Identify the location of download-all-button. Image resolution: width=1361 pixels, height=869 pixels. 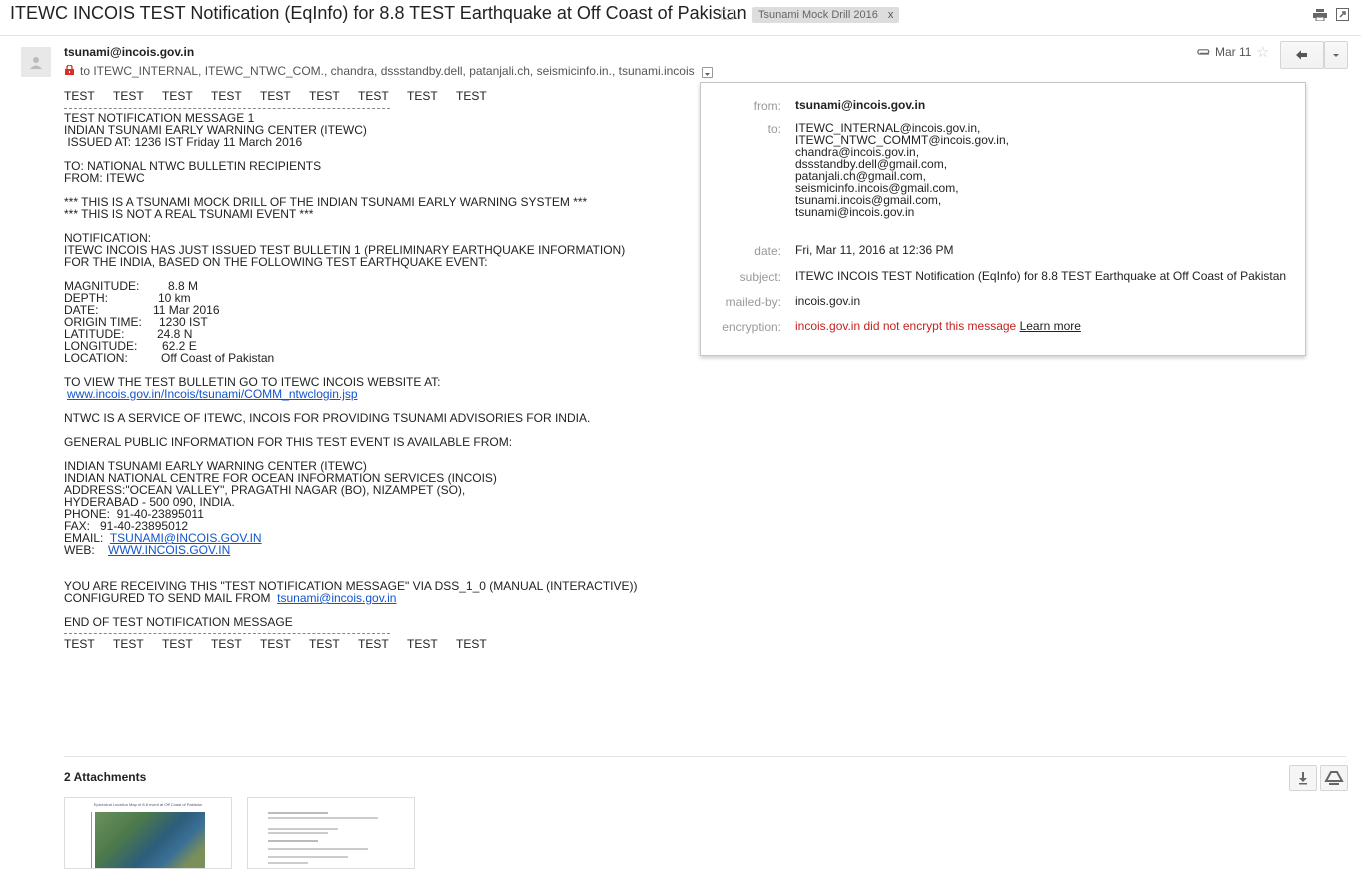
(1303, 778).